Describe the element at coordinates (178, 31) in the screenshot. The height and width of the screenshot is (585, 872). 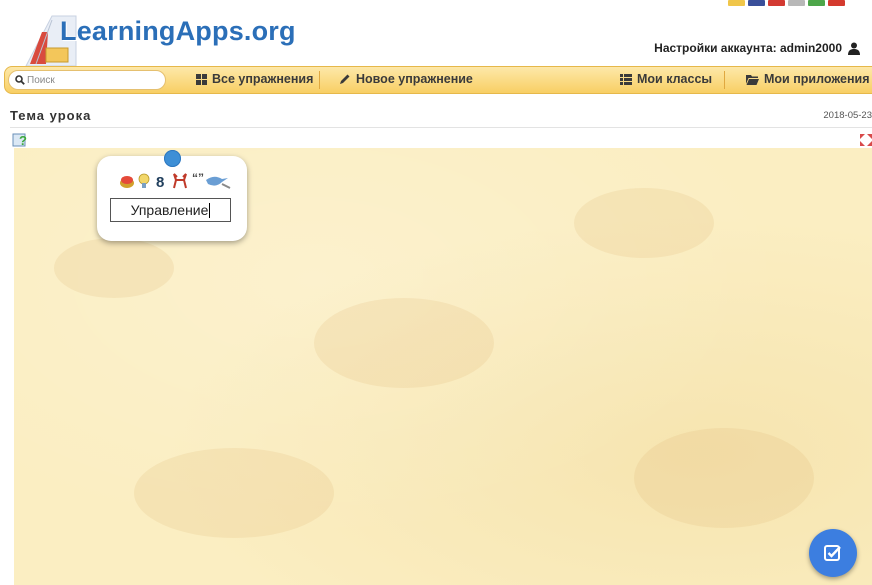
I see `logo-text: LearningApps.org` at that location.